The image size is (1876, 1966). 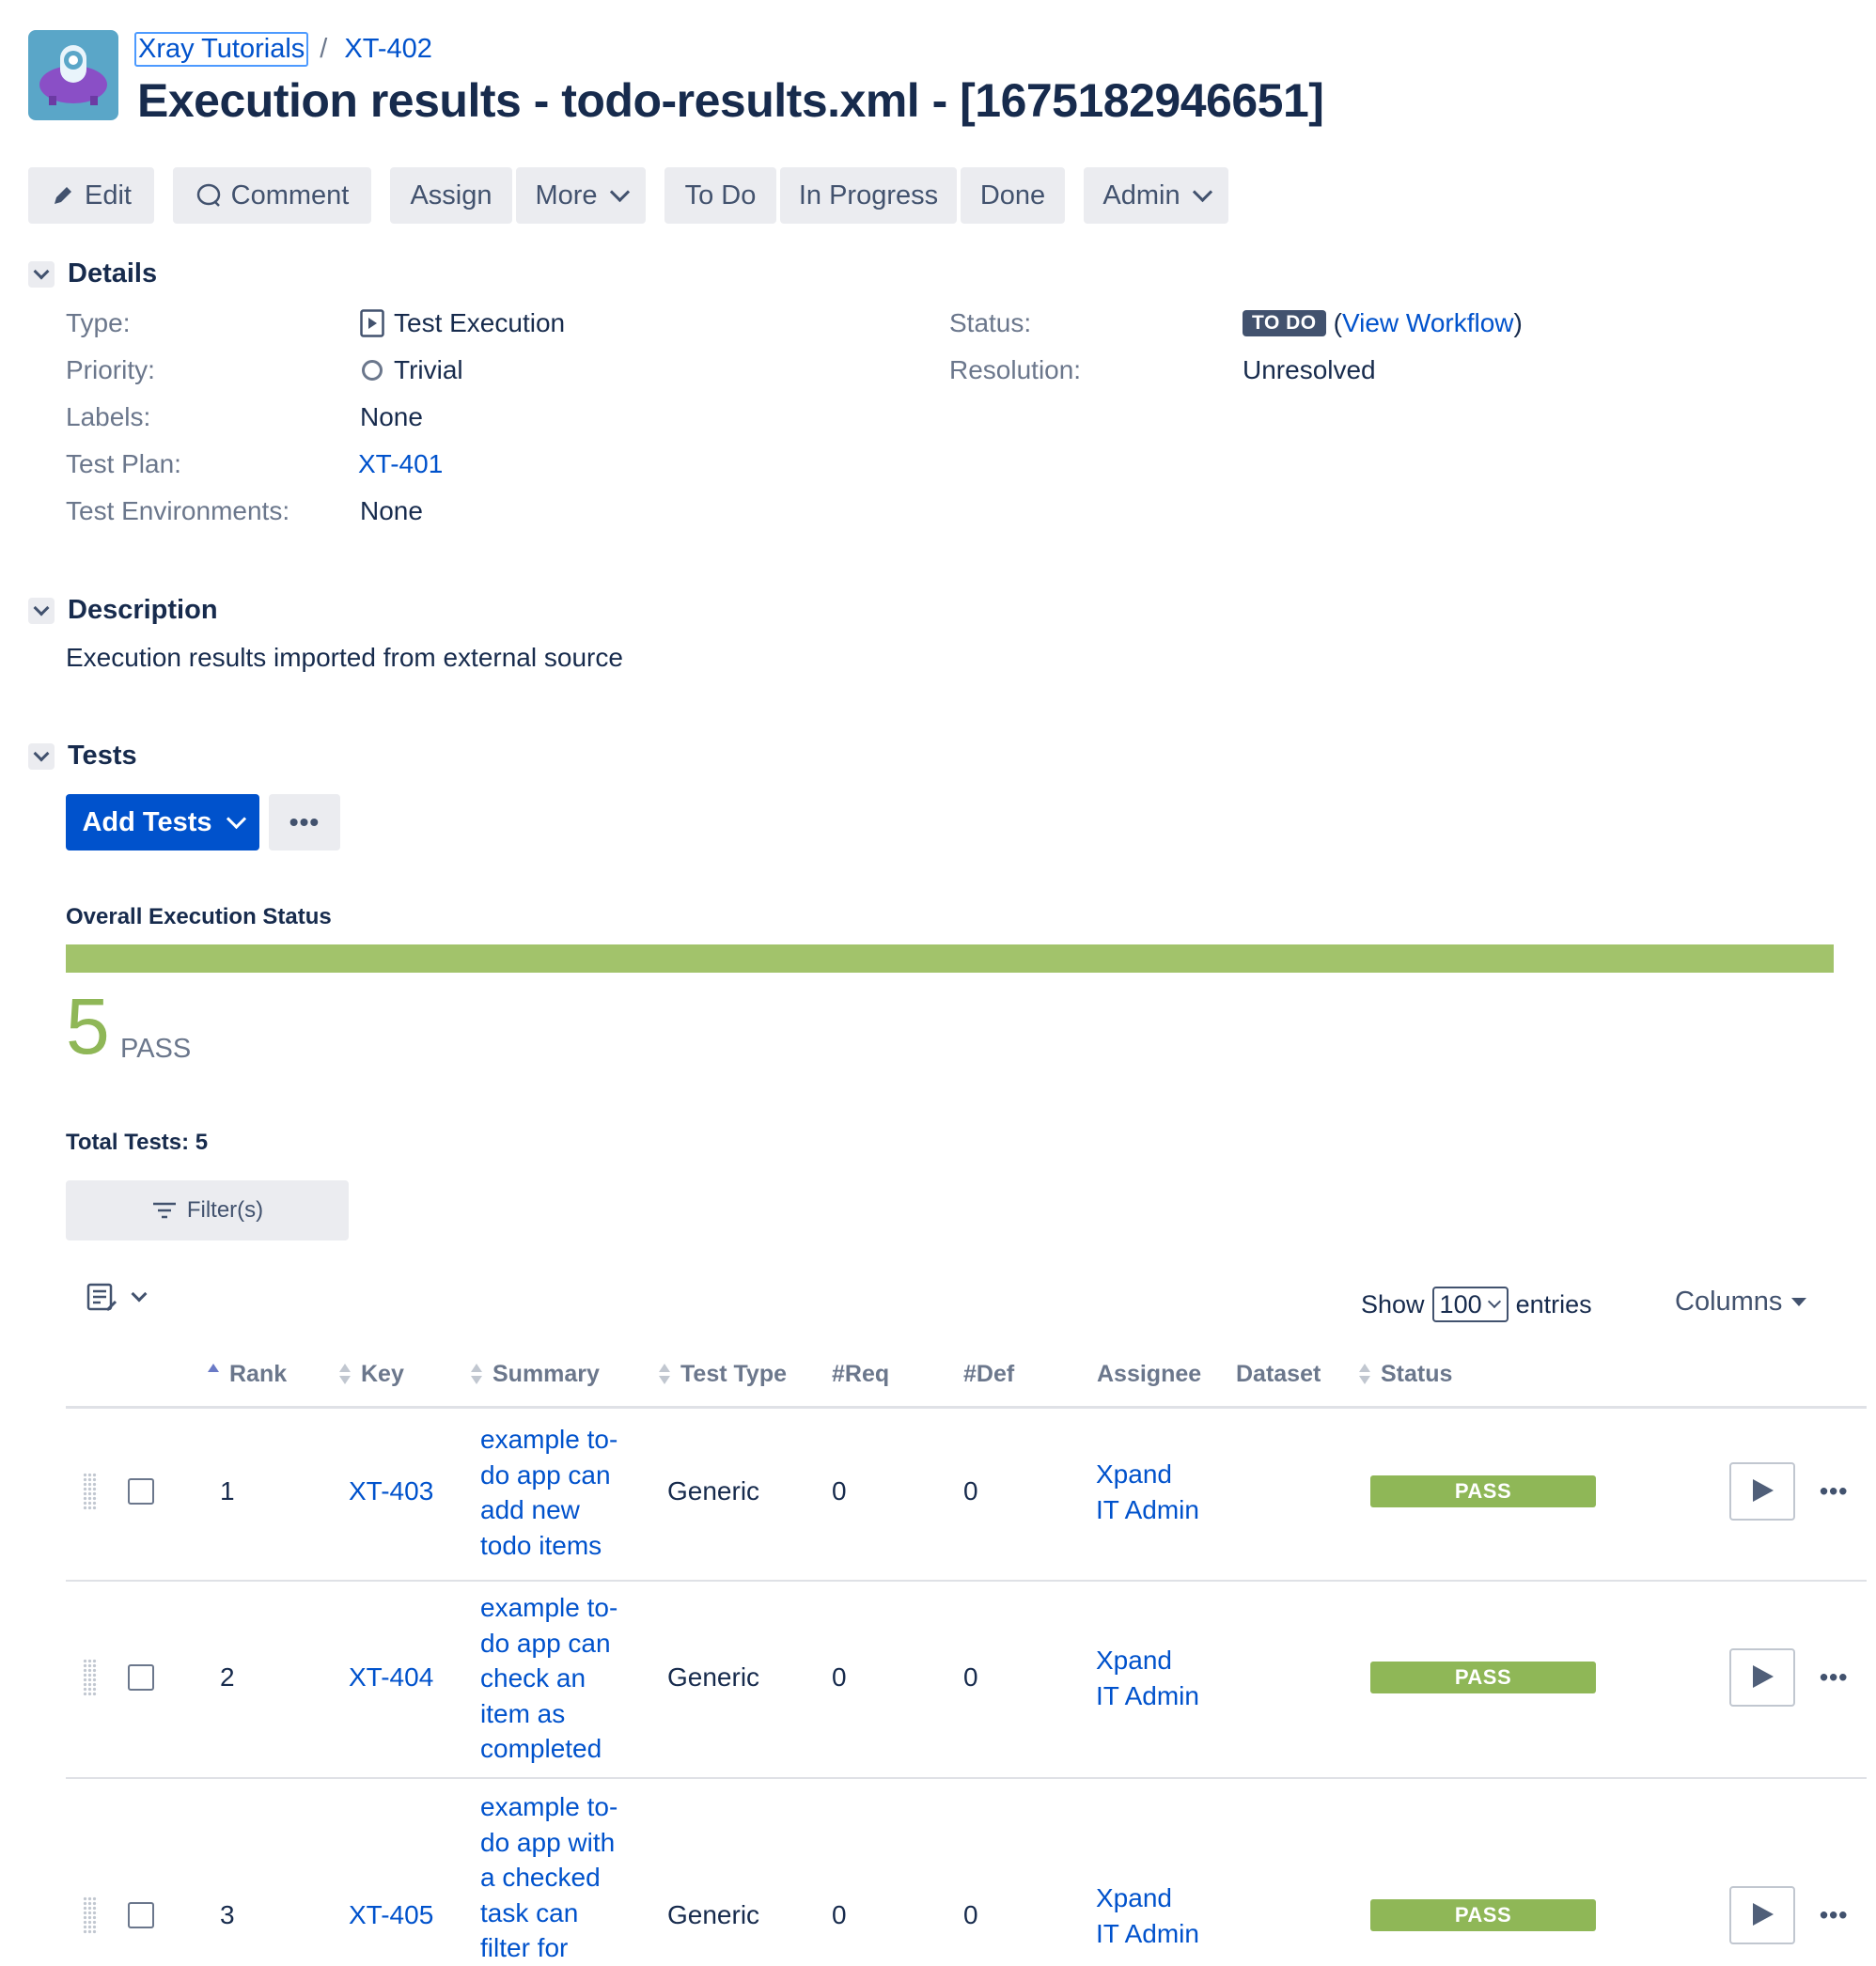 What do you see at coordinates (1147, 1509) in the screenshot?
I see `assignee-line: IT Admin` at bounding box center [1147, 1509].